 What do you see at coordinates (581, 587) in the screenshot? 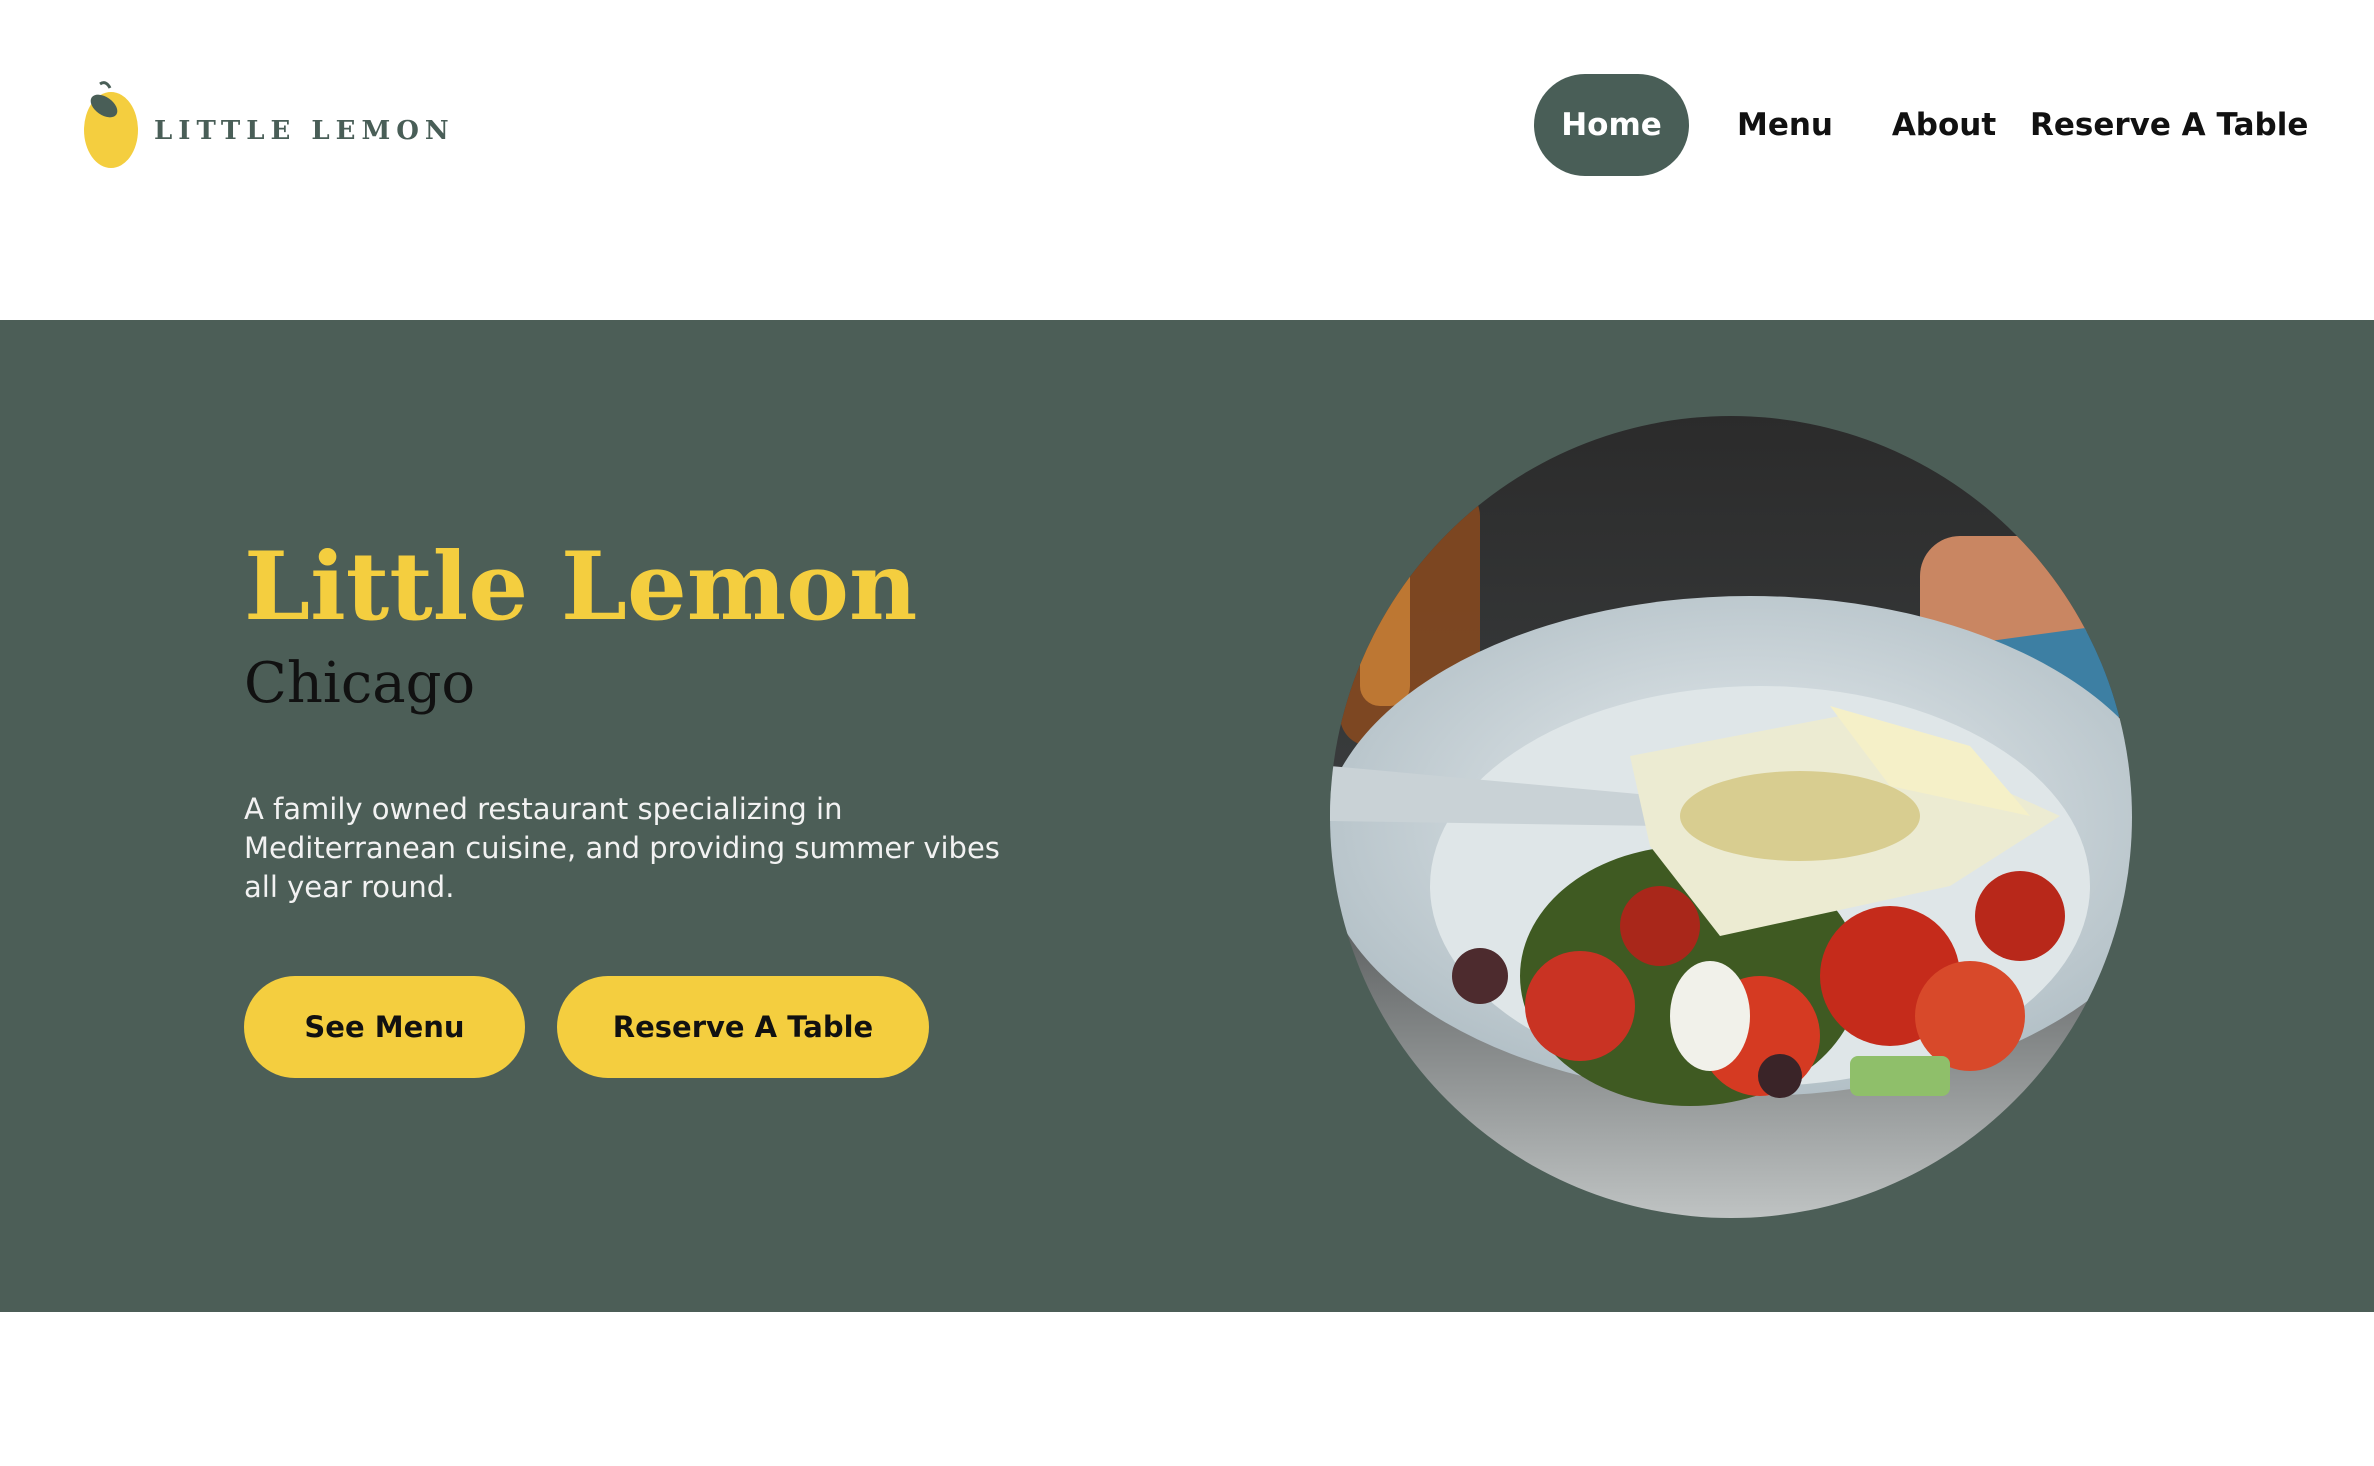
I see `hero-title: Little Lemon` at bounding box center [581, 587].